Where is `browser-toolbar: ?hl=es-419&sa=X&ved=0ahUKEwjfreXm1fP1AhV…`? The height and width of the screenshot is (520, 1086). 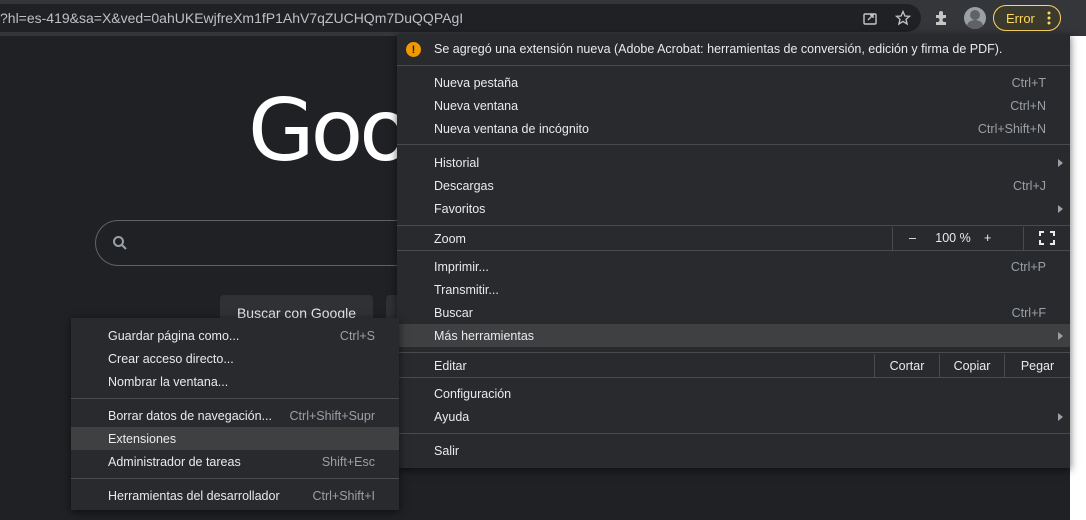 browser-toolbar: ?hl=es-419&sa=X&ved=0ahUKEwjfreXm1fP1AhV… is located at coordinates (543, 18).